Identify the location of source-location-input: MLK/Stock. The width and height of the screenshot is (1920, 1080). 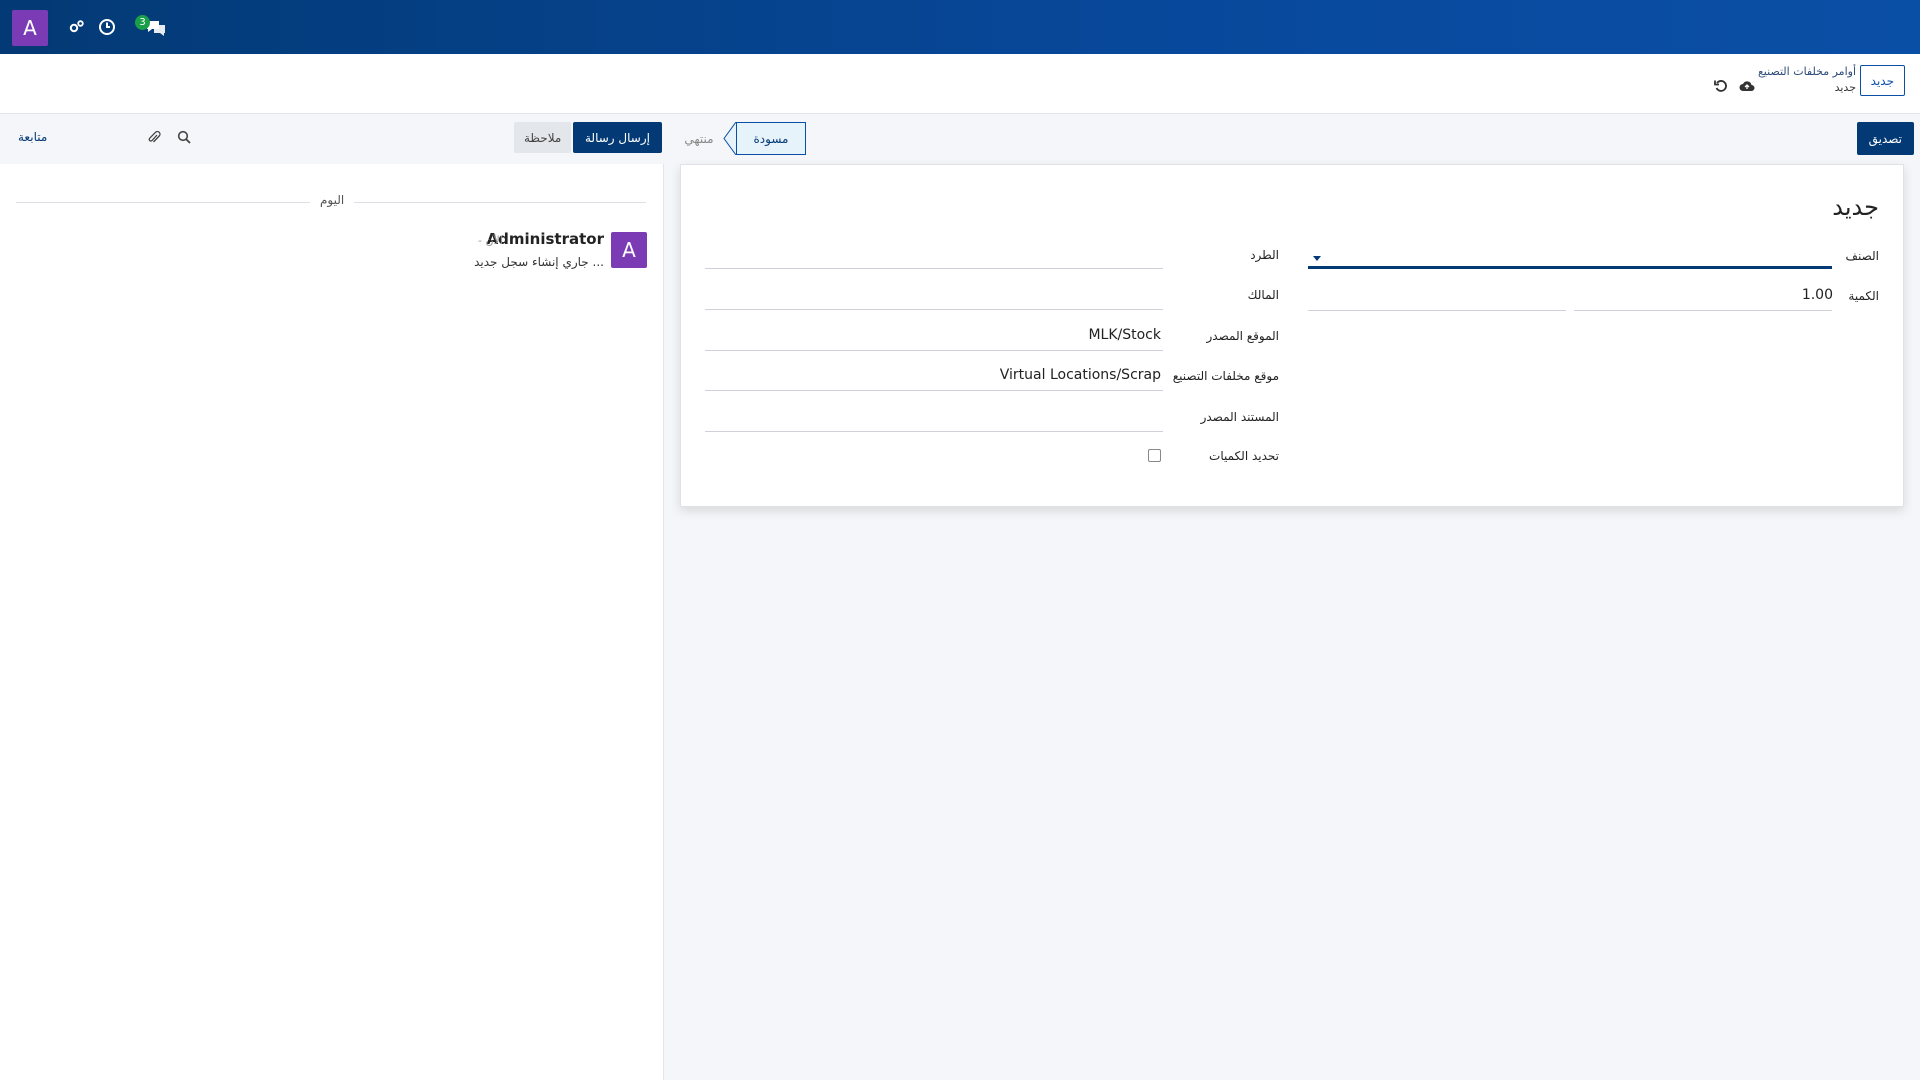
(1124, 335).